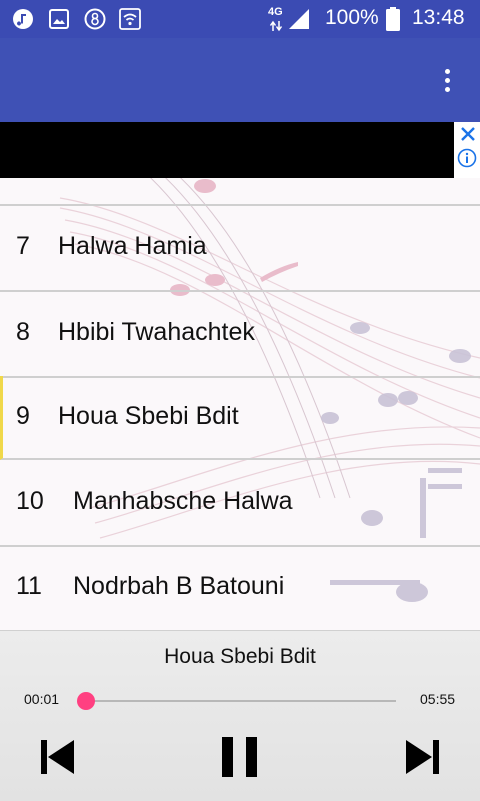 The width and height of the screenshot is (480, 801). I want to click on track-row-11: 11 Nodrbah B Batouni, so click(240, 588).